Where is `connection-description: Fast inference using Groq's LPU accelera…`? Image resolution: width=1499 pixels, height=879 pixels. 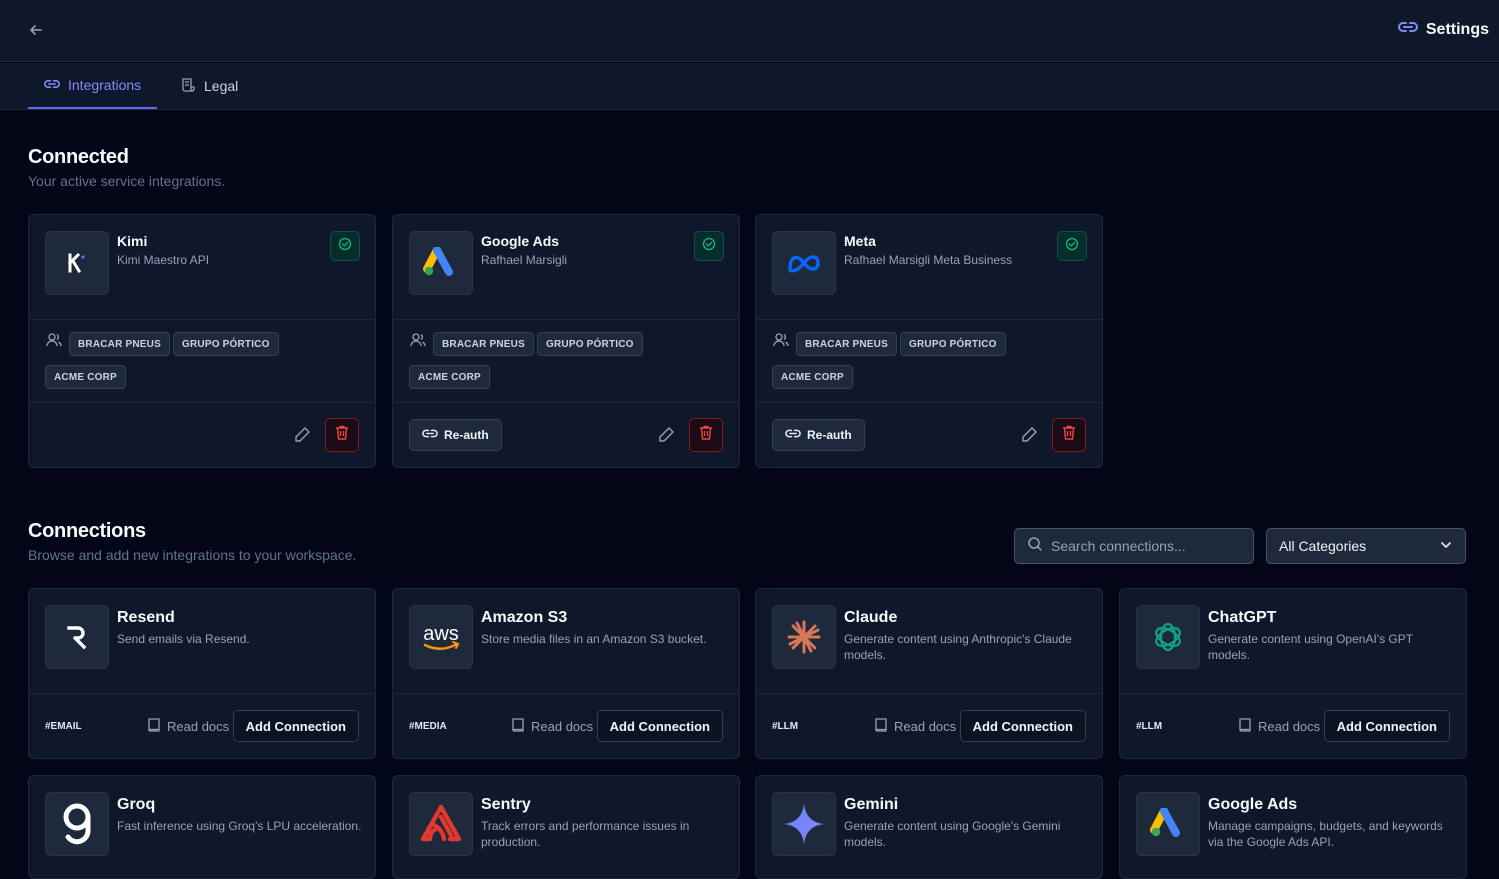 connection-description: Fast inference using Groq's LPU accelera… is located at coordinates (239, 826).